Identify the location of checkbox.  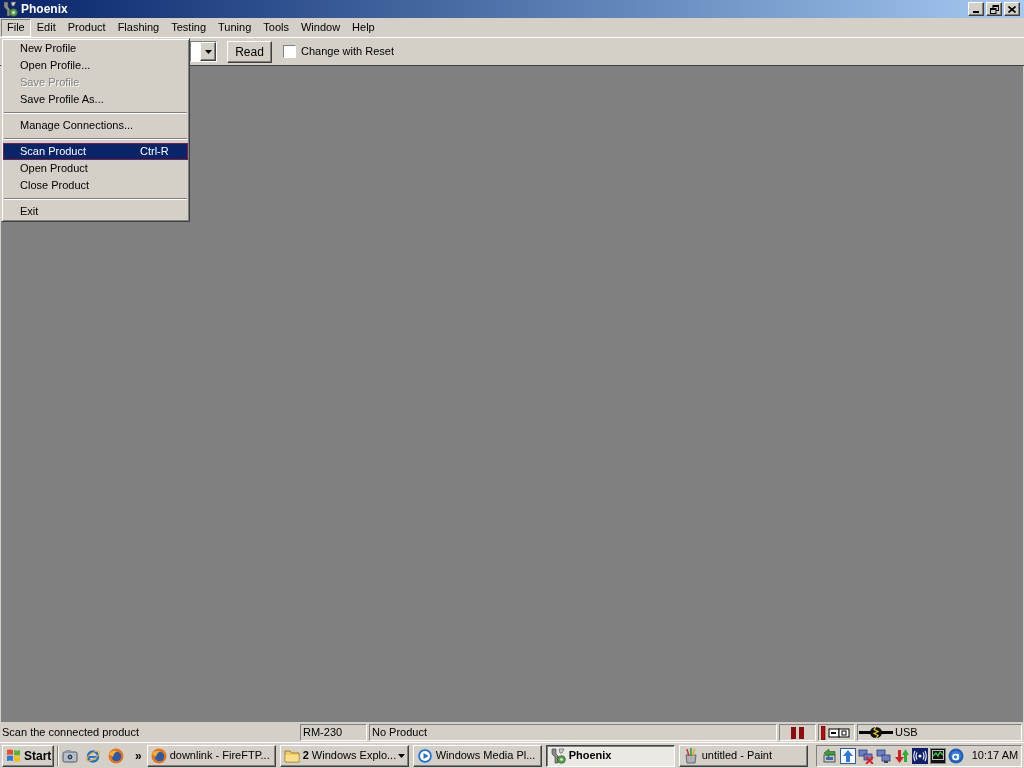
(289, 51).